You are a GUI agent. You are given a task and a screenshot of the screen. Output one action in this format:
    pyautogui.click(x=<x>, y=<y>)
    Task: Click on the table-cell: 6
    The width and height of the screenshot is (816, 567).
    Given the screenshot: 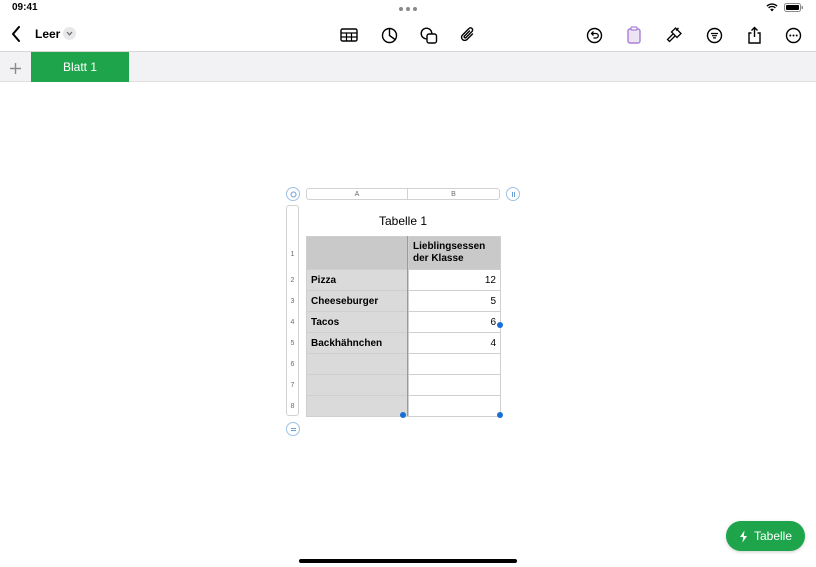 What is the action you would take?
    pyautogui.click(x=454, y=322)
    